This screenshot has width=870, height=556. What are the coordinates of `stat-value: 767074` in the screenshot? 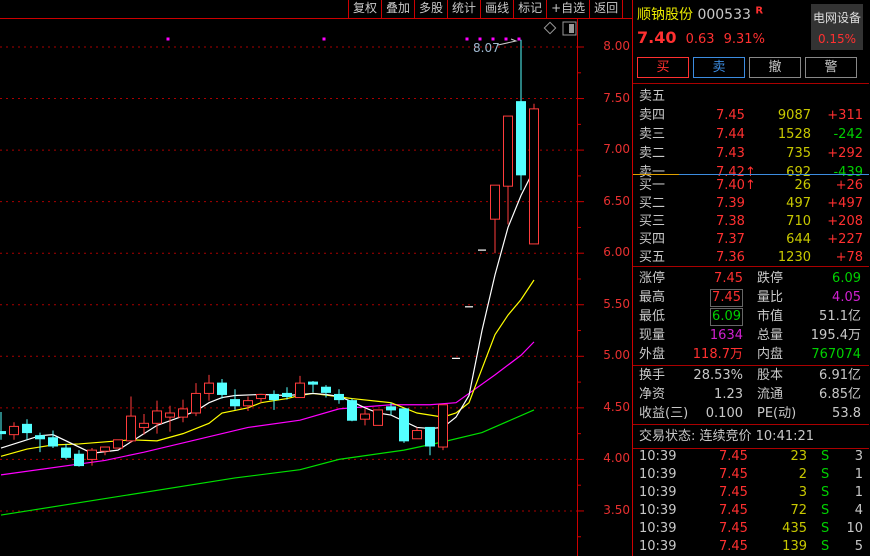 It's located at (836, 354).